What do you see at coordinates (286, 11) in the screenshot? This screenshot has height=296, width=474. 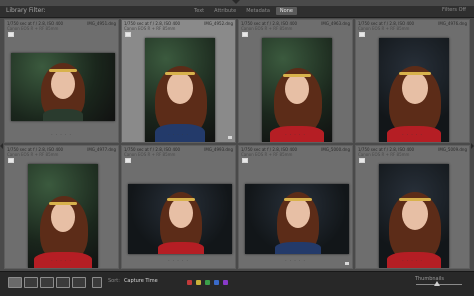 I see `filter-tab-none: None` at bounding box center [286, 11].